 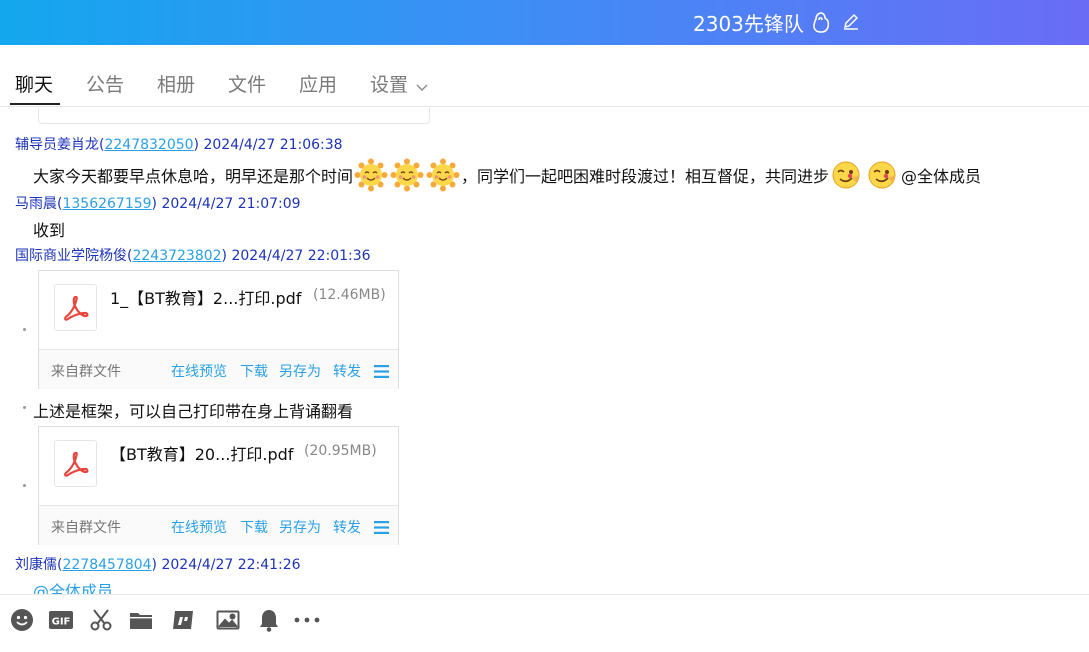 I want to click on file-size: (12.46MB), so click(x=349, y=295).